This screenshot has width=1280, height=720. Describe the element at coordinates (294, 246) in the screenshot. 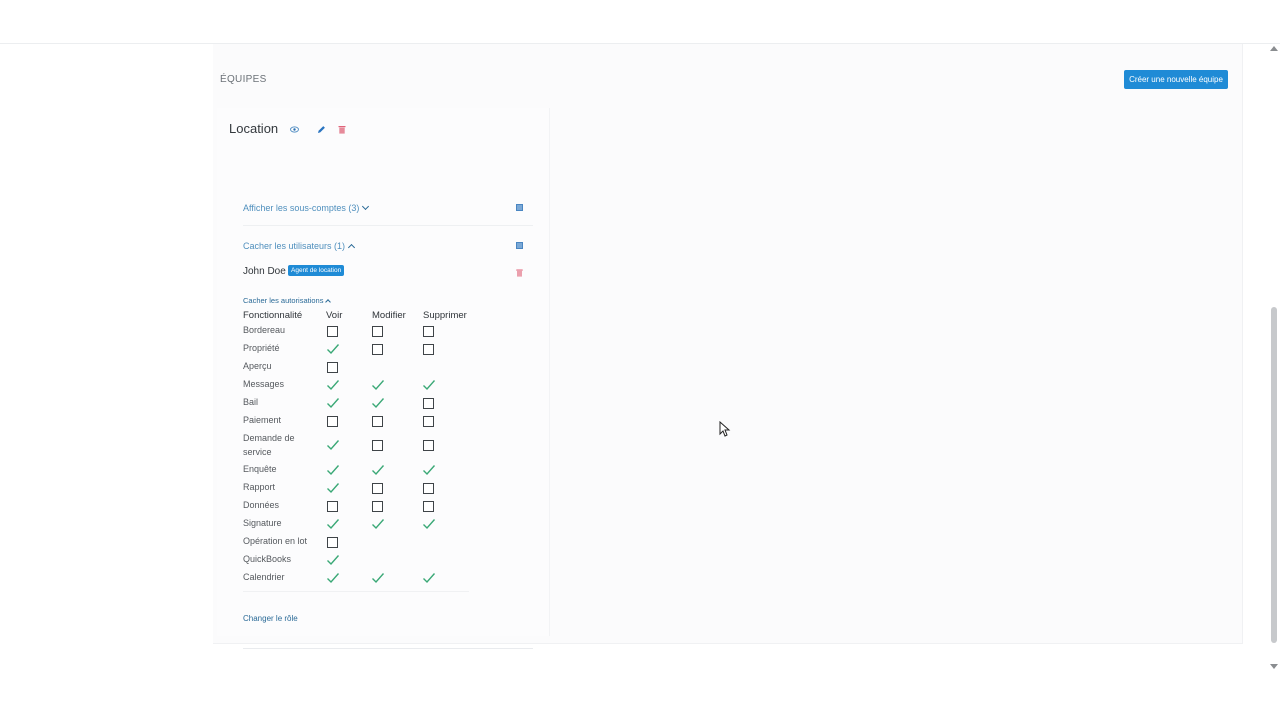

I see `hide-users-label: Cacher les utilisateurs (1)` at that location.